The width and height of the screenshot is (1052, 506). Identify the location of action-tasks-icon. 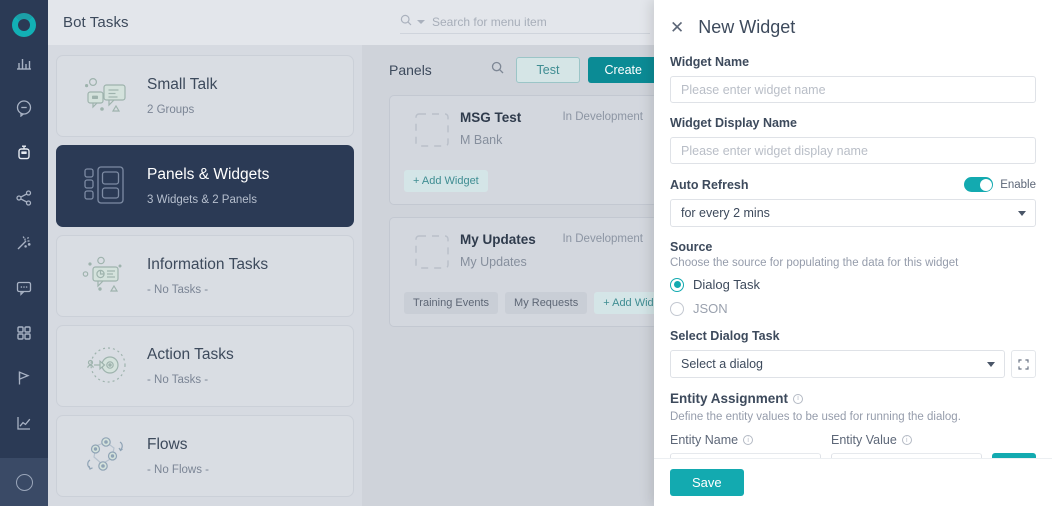
(107, 366).